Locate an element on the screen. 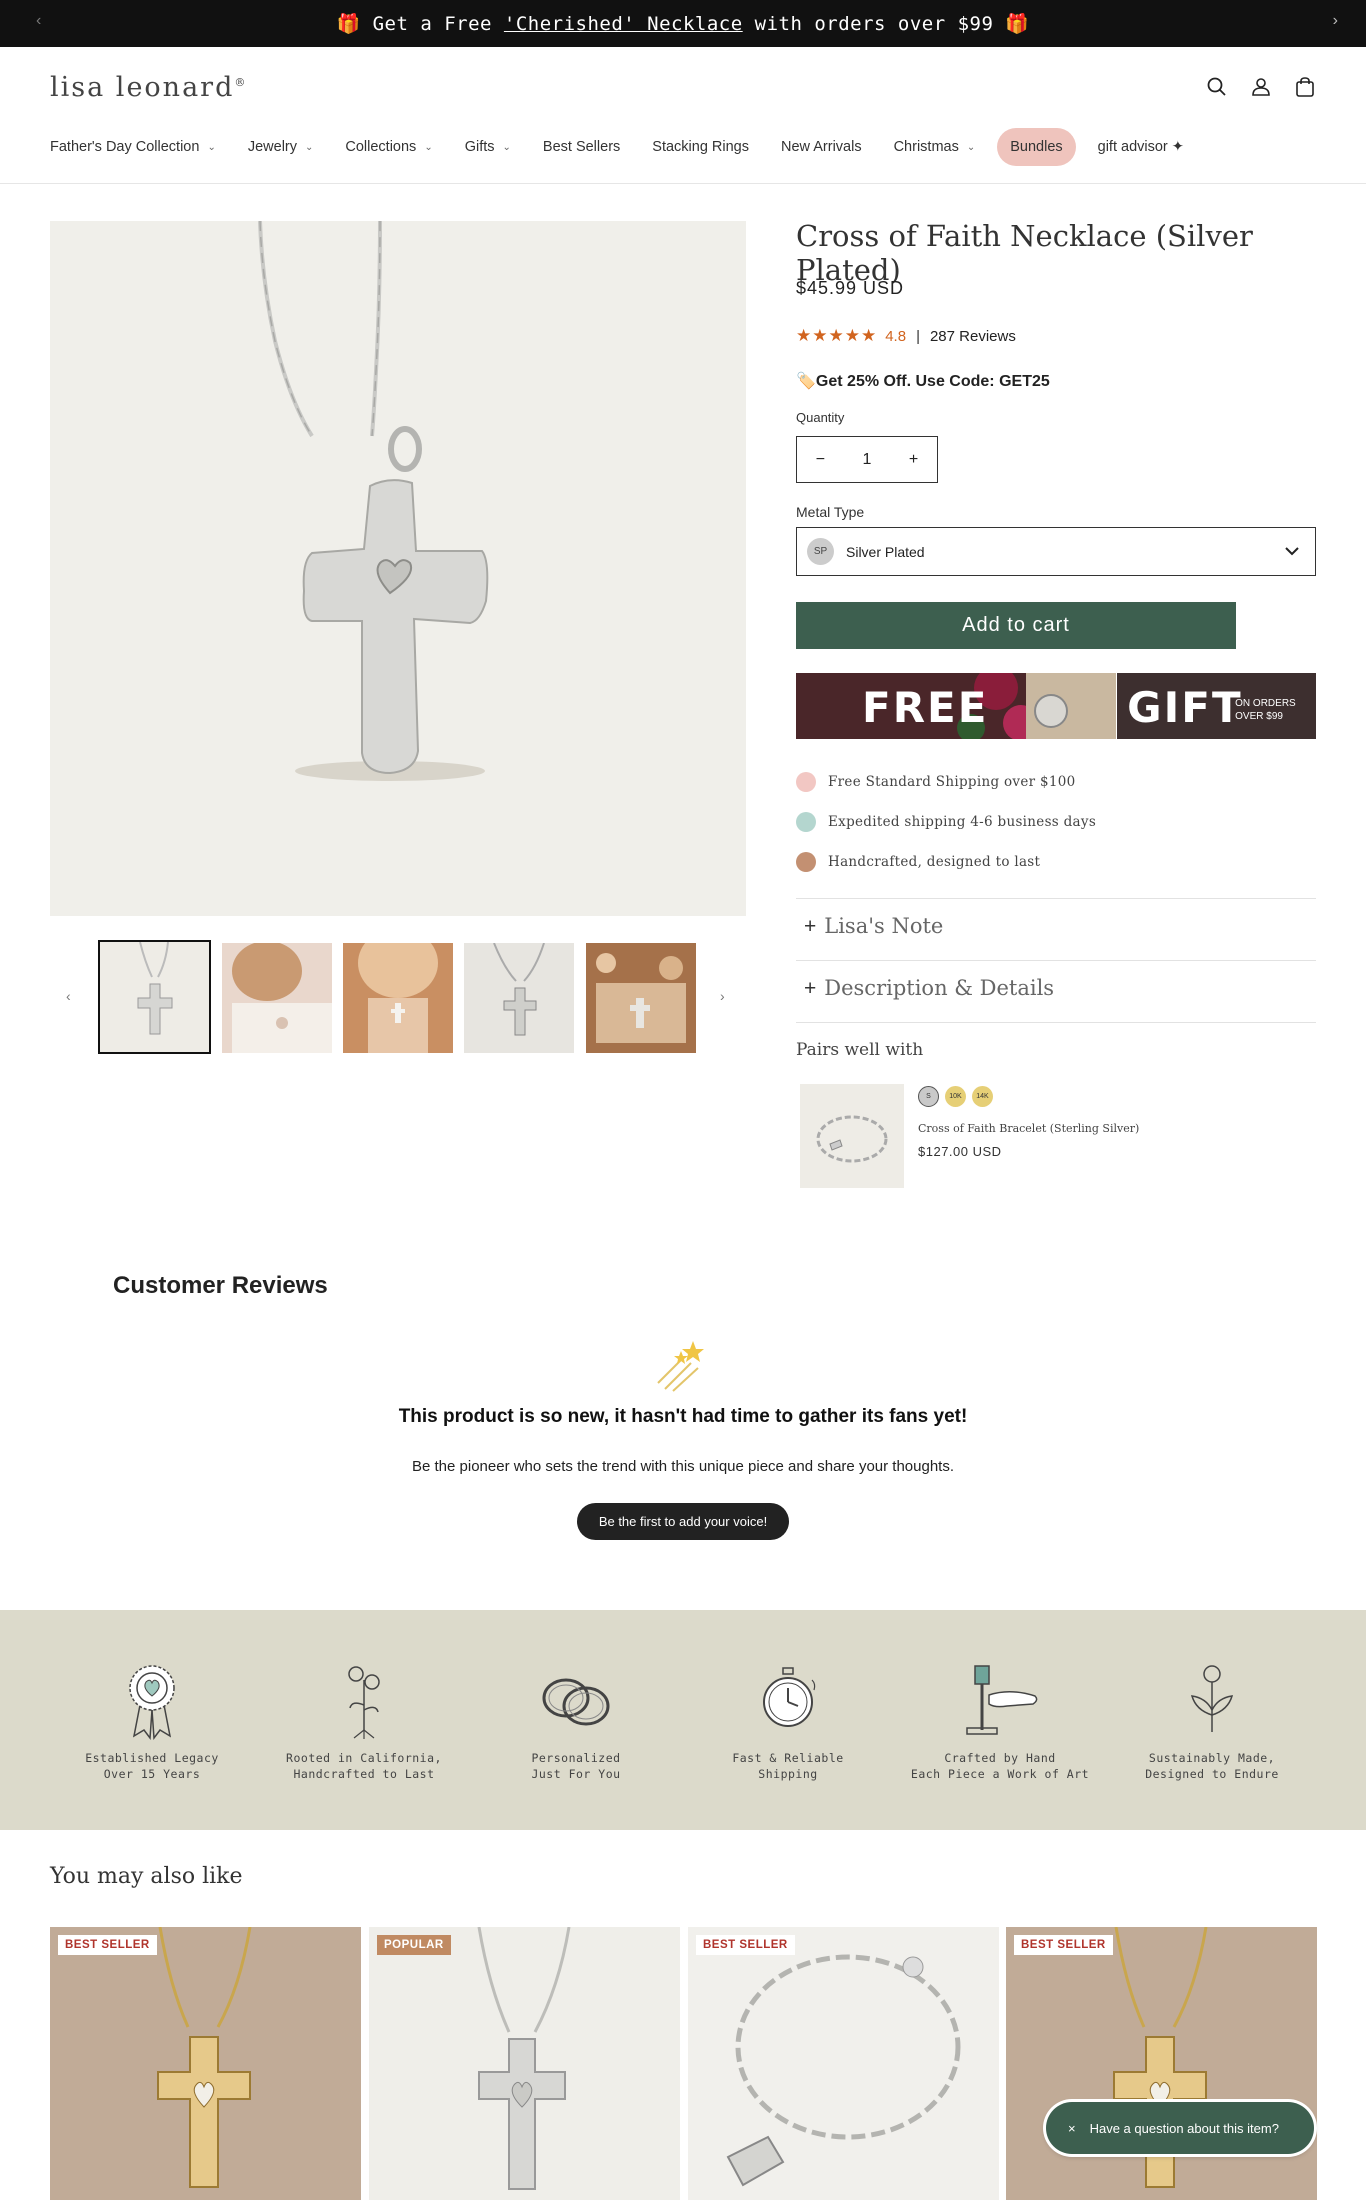 Image resolution: width=1366 pixels, height=2200 pixels. review-count: 287 Reviews is located at coordinates (973, 336).